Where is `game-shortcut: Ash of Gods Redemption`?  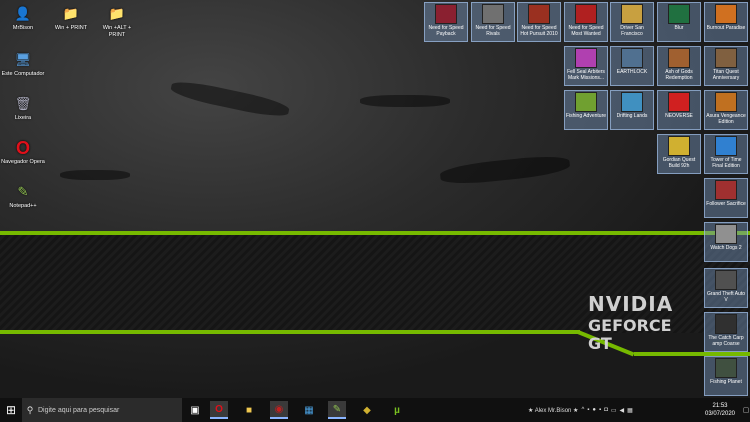
game-shortcut: Ash of Gods Redemption is located at coordinates (679, 66).